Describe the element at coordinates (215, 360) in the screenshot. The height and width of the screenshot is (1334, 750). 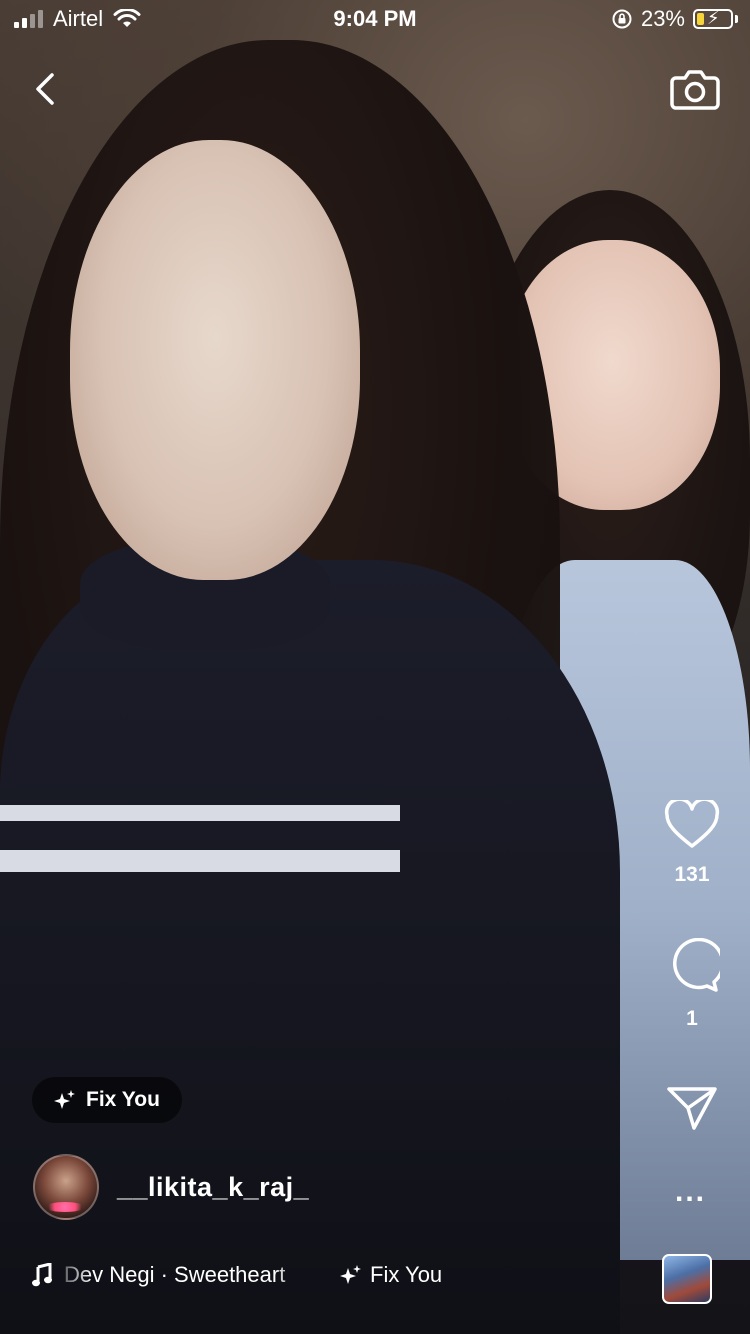
I see `person-left-face` at that location.